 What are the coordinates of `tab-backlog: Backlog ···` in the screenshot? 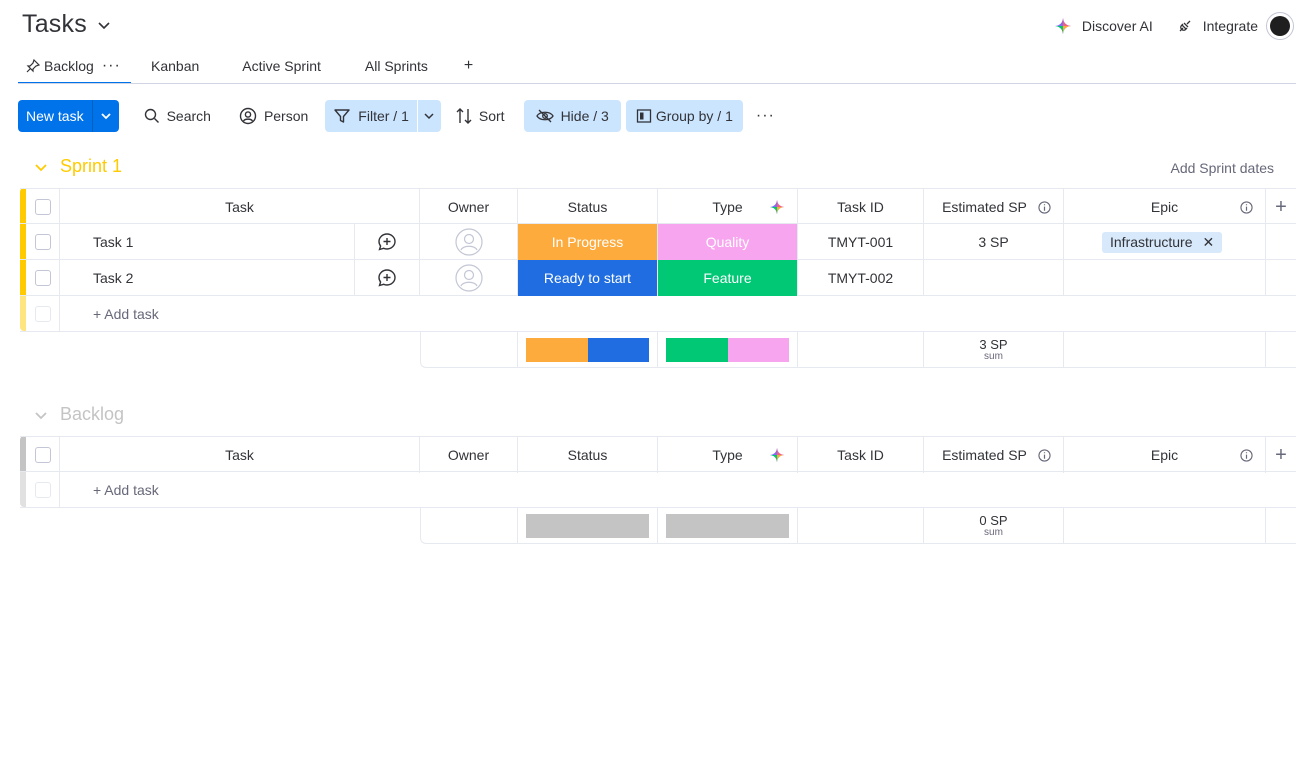 It's located at (74, 66).